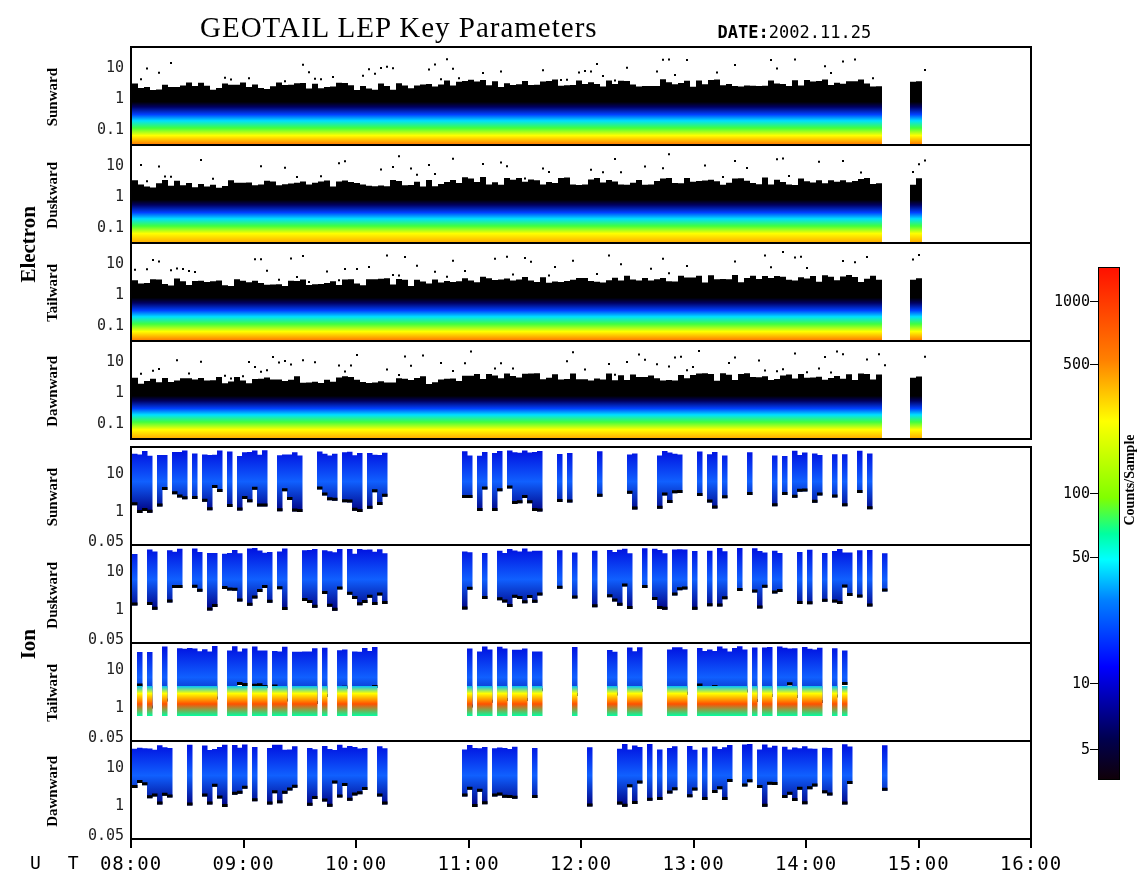 This screenshot has width=1142, height=880. Describe the element at coordinates (58, 862) in the screenshot. I see `axis-label: U T` at that location.